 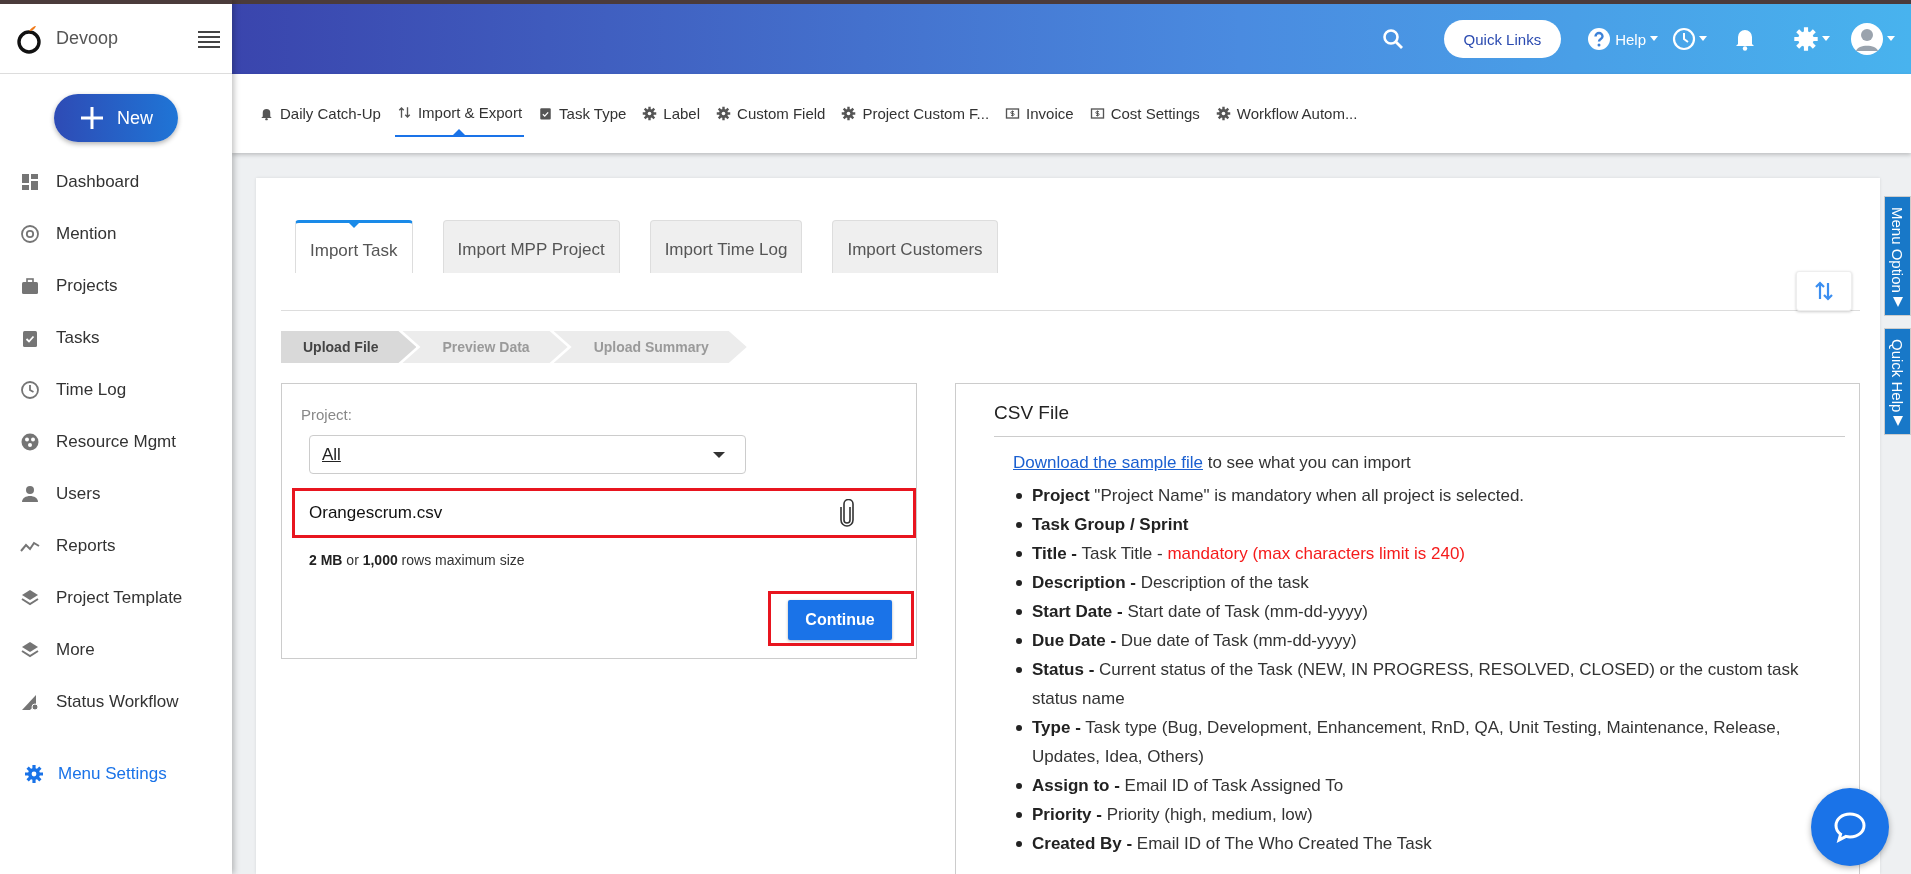 I want to click on sidebar-item: Mention, so click(x=116, y=234).